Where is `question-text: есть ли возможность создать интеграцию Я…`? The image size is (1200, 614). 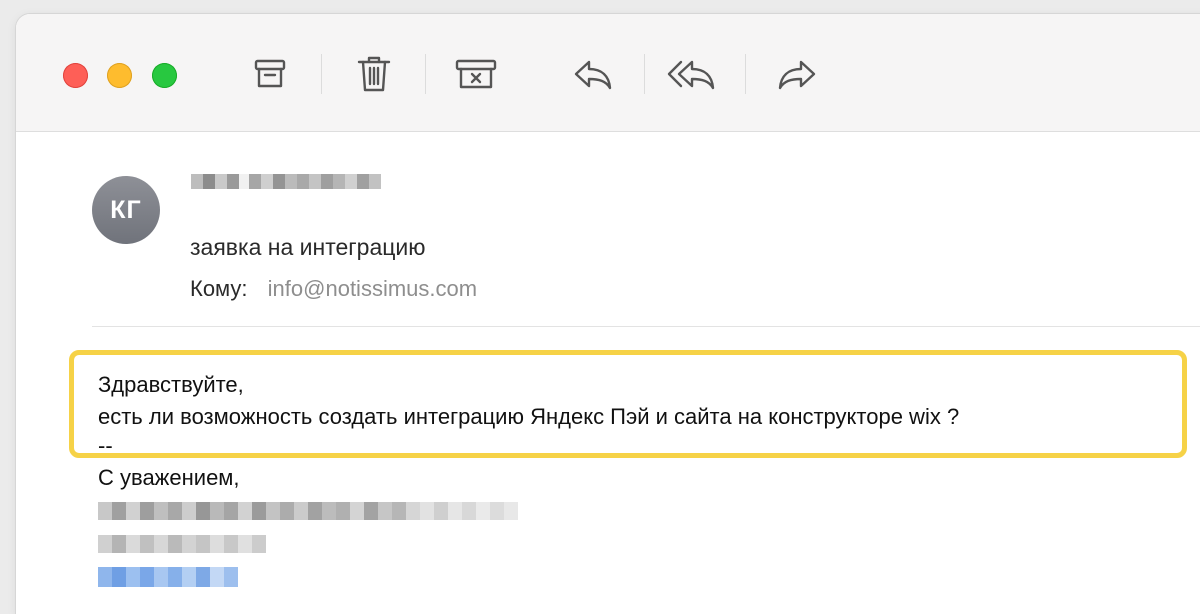 question-text: есть ли возможность создать интеграцию Я… is located at coordinates (529, 416).